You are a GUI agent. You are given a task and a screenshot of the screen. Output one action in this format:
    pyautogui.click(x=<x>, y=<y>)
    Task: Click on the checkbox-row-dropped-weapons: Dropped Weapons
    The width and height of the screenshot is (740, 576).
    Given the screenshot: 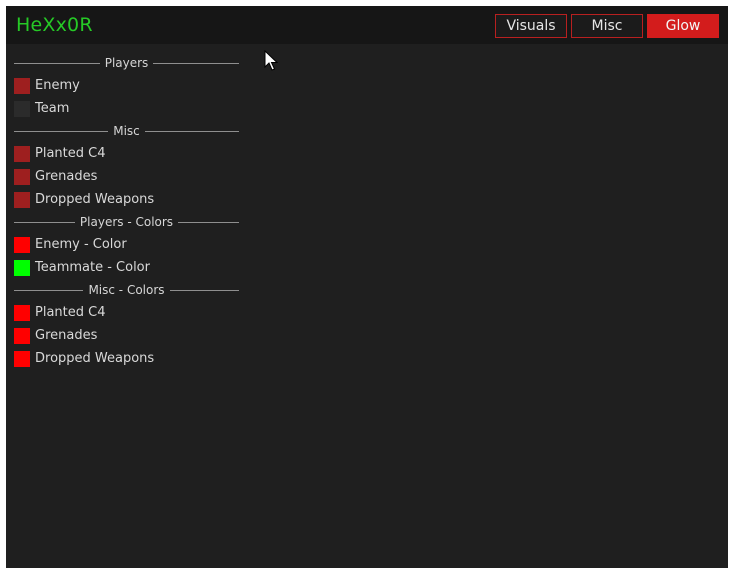 What is the action you would take?
    pyautogui.click(x=126, y=199)
    